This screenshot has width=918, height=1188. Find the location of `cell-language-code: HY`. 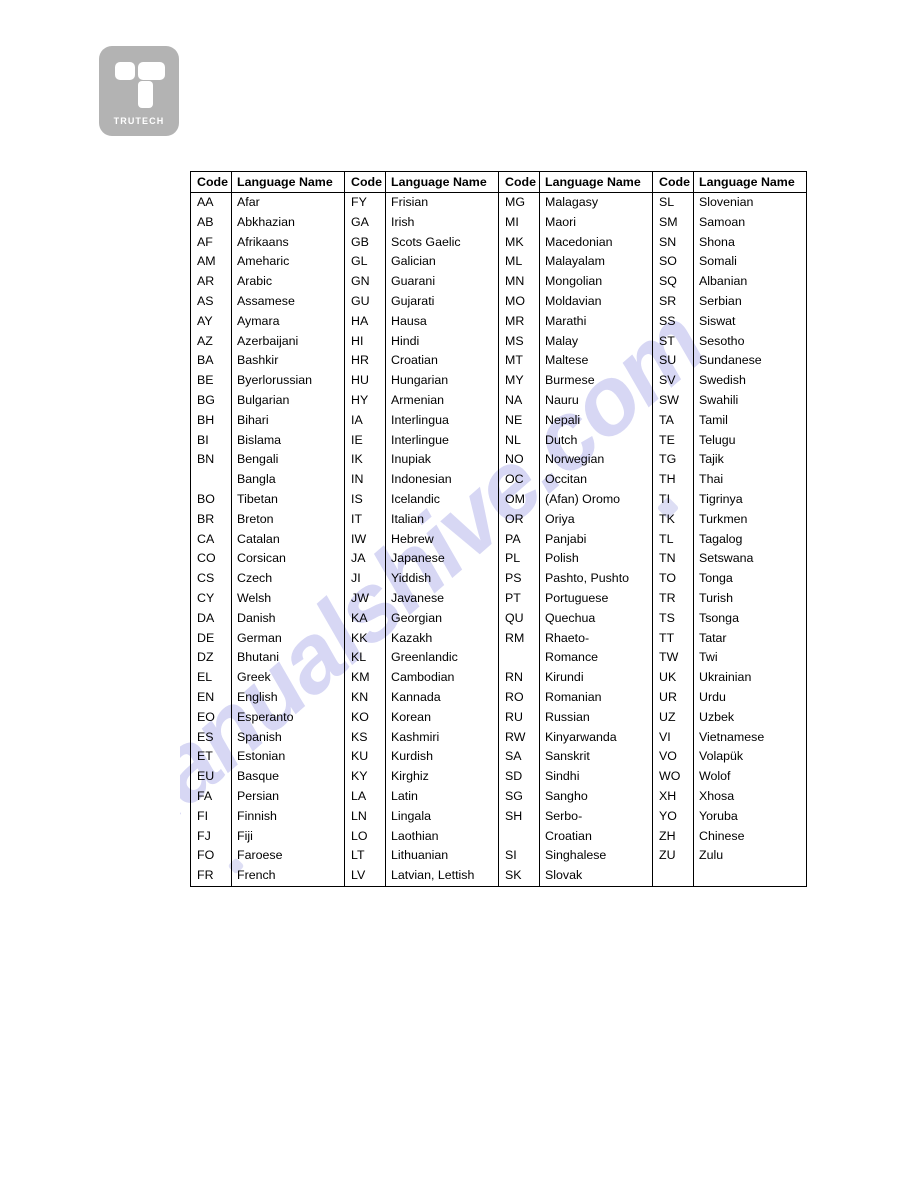

cell-language-code: HY is located at coordinates (365, 400).